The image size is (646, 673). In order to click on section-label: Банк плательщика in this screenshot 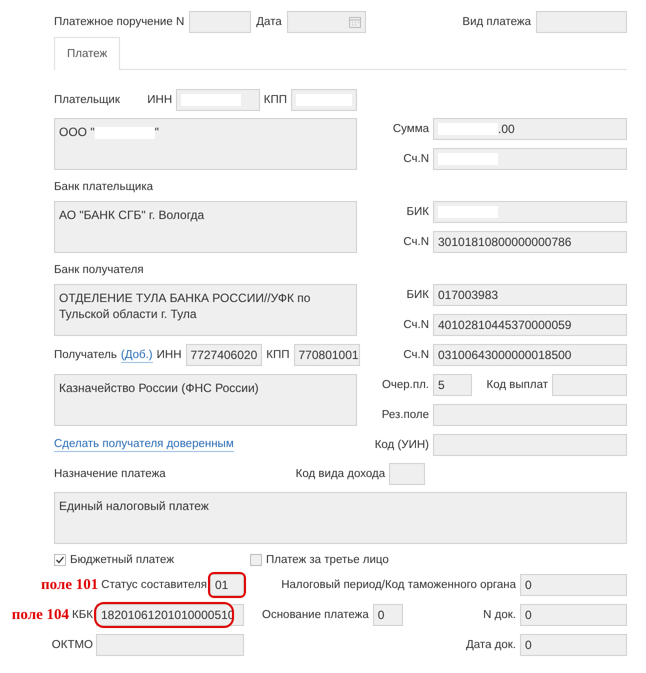, I will do `click(104, 187)`.